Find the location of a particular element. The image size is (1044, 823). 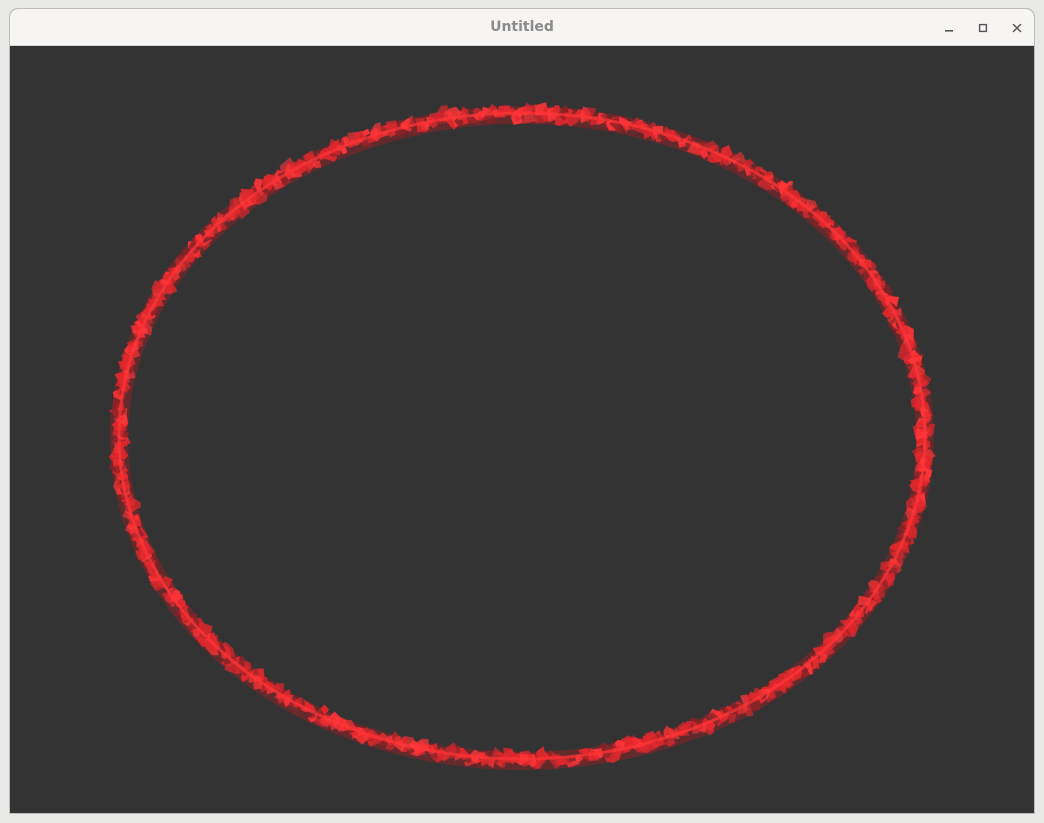

window-title: Untitled is located at coordinates (522, 27).